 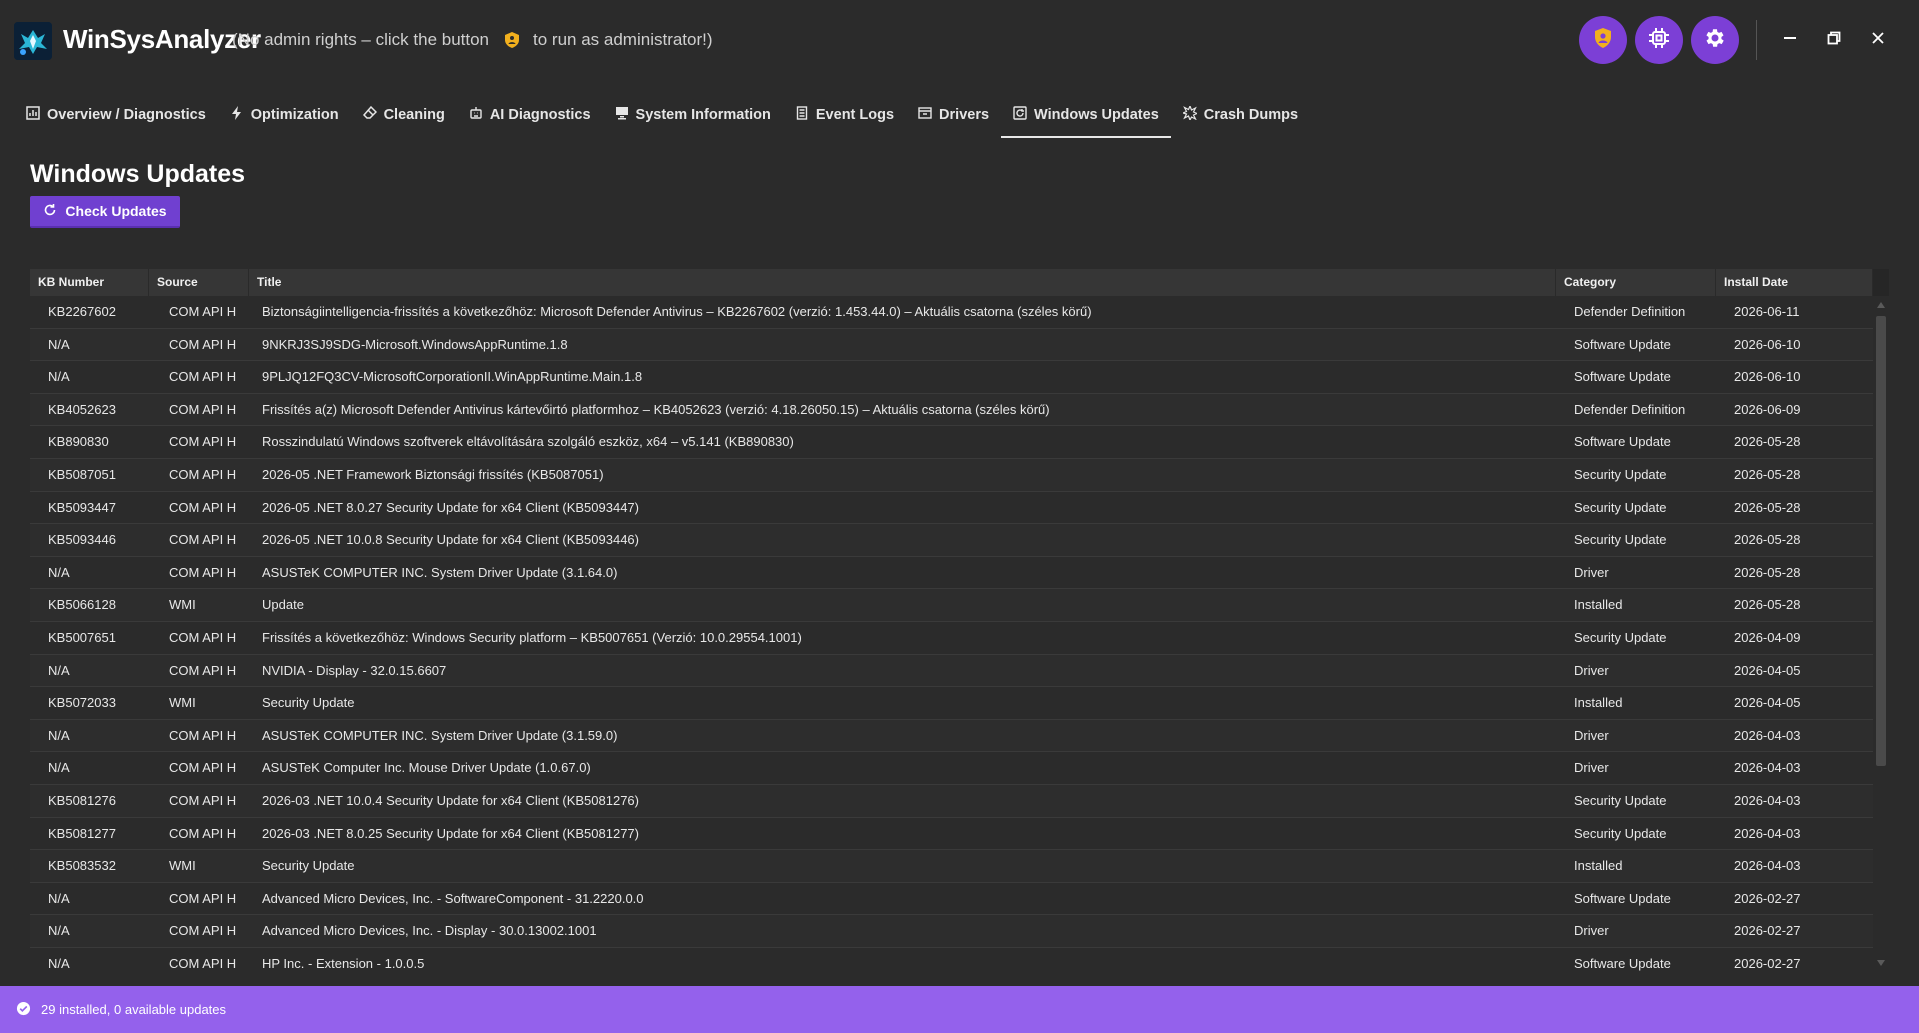 What do you see at coordinates (902, 282) in the screenshot?
I see `column-header-title: Title` at bounding box center [902, 282].